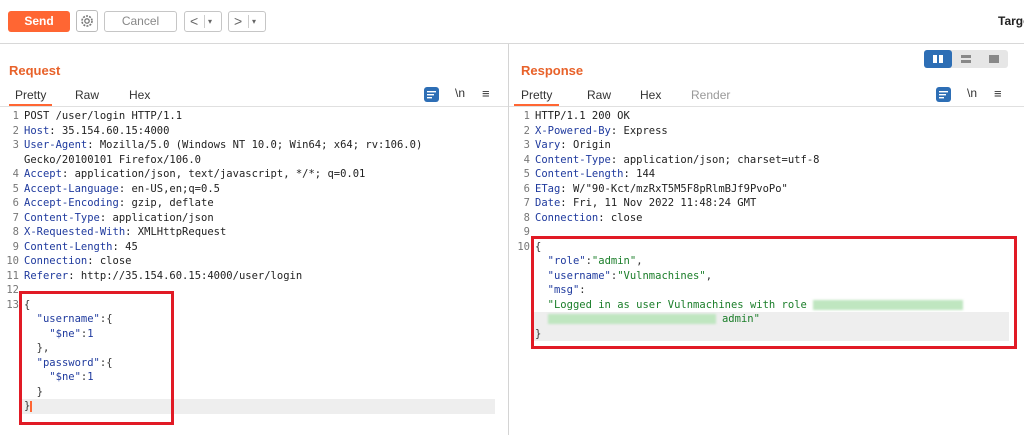 The image size is (1024, 435). What do you see at coordinates (573, 130) in the screenshot?
I see `code-token: X-Powered-By` at bounding box center [573, 130].